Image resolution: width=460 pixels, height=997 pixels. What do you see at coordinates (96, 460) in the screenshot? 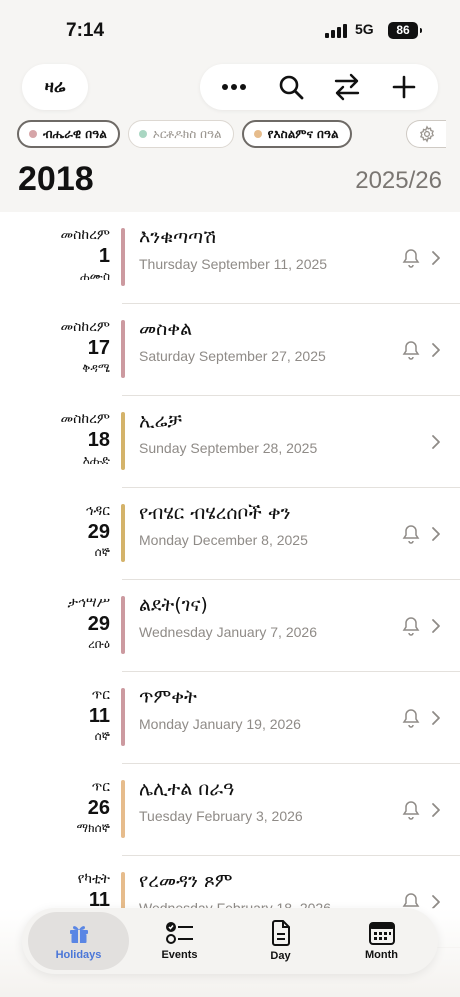
I see `holiday-weekday: እሑድ` at bounding box center [96, 460].